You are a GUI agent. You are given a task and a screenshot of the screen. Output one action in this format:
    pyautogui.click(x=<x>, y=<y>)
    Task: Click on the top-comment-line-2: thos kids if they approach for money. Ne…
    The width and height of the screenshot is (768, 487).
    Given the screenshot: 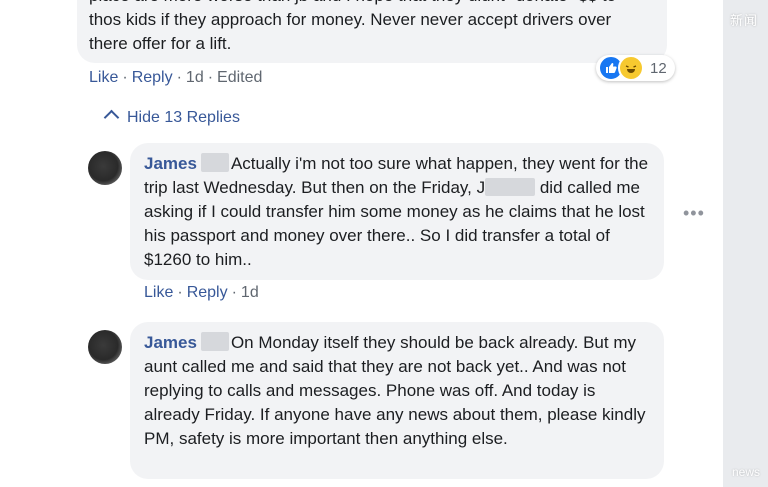 What is the action you would take?
    pyautogui.click(x=350, y=19)
    